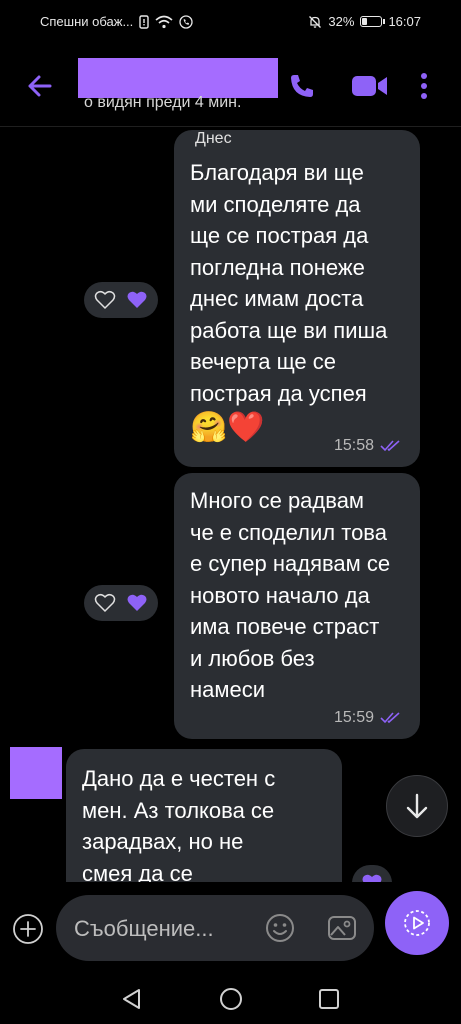 The width and height of the screenshot is (461, 1024). I want to click on voice-video-send-button, so click(417, 923).